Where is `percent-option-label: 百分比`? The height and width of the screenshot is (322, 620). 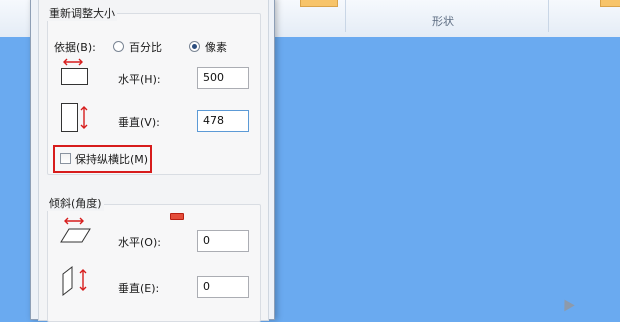 percent-option-label: 百分比 is located at coordinates (145, 47).